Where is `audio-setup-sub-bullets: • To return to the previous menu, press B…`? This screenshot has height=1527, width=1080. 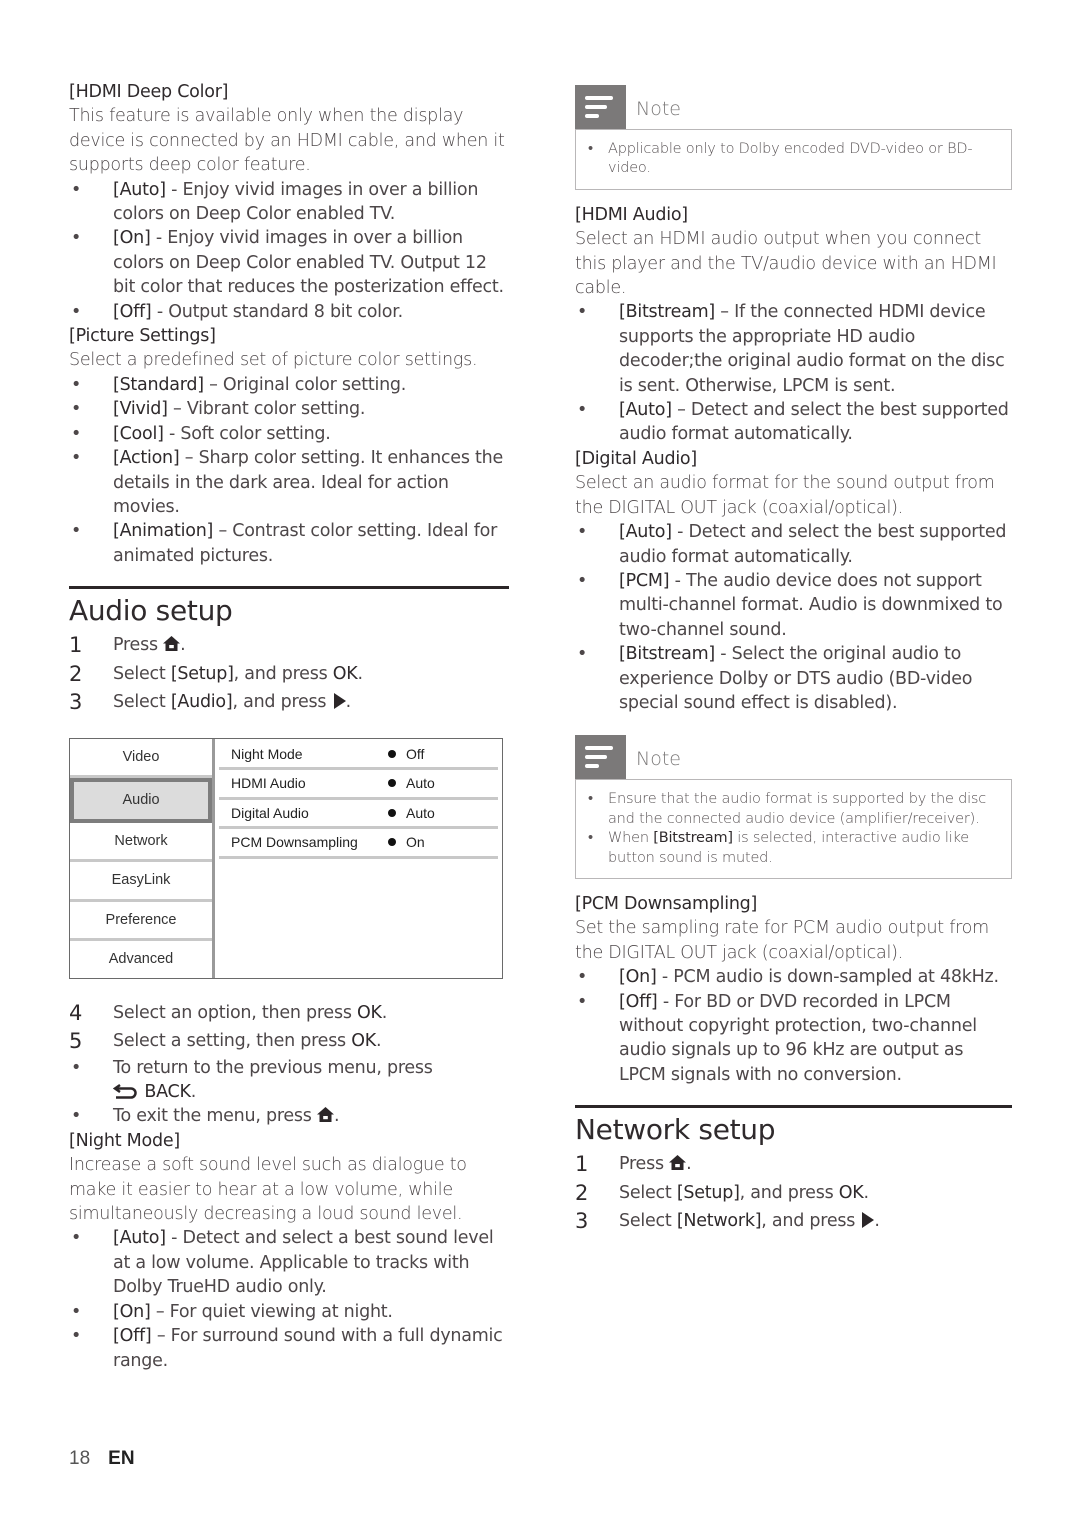 audio-setup-sub-bullets: • To return to the previous menu, press B… is located at coordinates (289, 1092).